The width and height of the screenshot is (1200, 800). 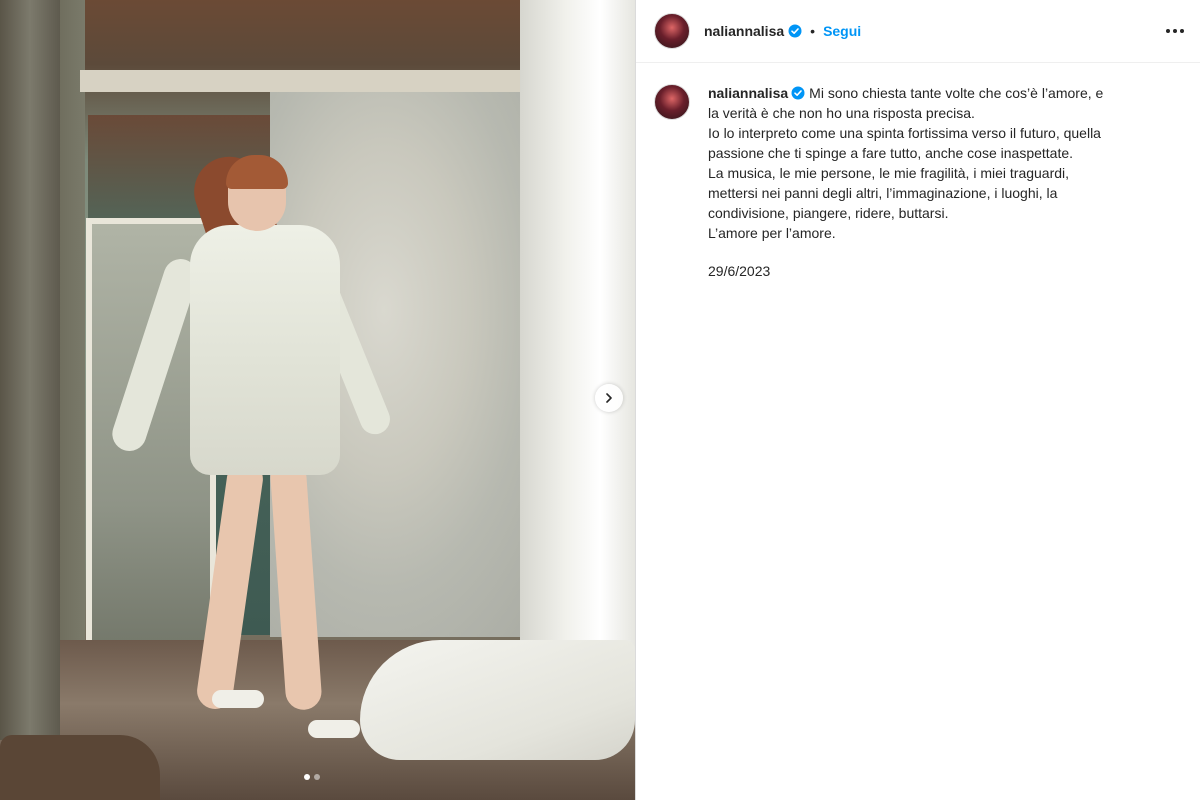 What do you see at coordinates (334, 729) in the screenshot?
I see `photo-person-shoe-right` at bounding box center [334, 729].